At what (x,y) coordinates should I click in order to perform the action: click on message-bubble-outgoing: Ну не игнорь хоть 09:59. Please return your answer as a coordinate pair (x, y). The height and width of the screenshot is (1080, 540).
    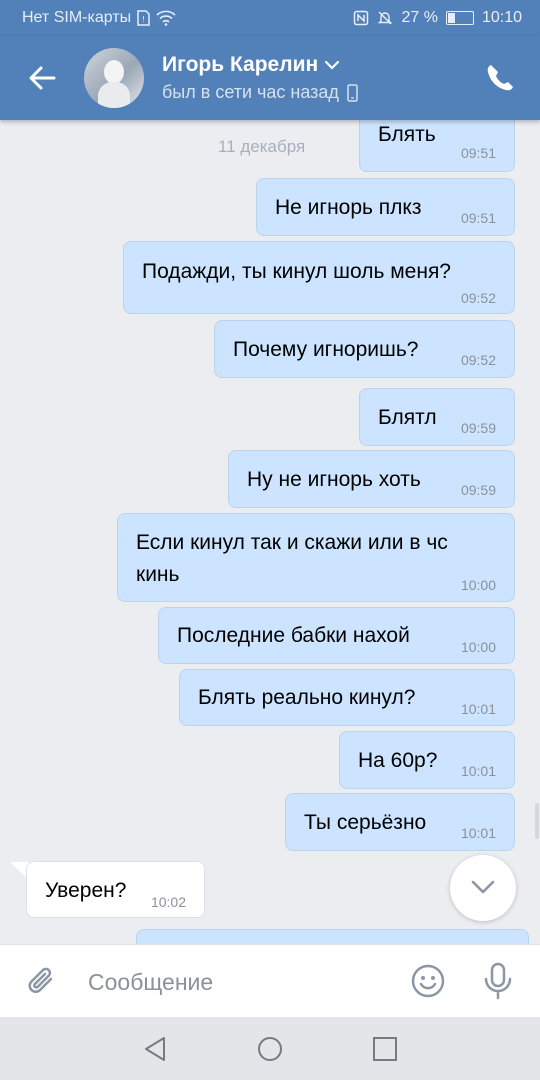
    Looking at the image, I should click on (371, 479).